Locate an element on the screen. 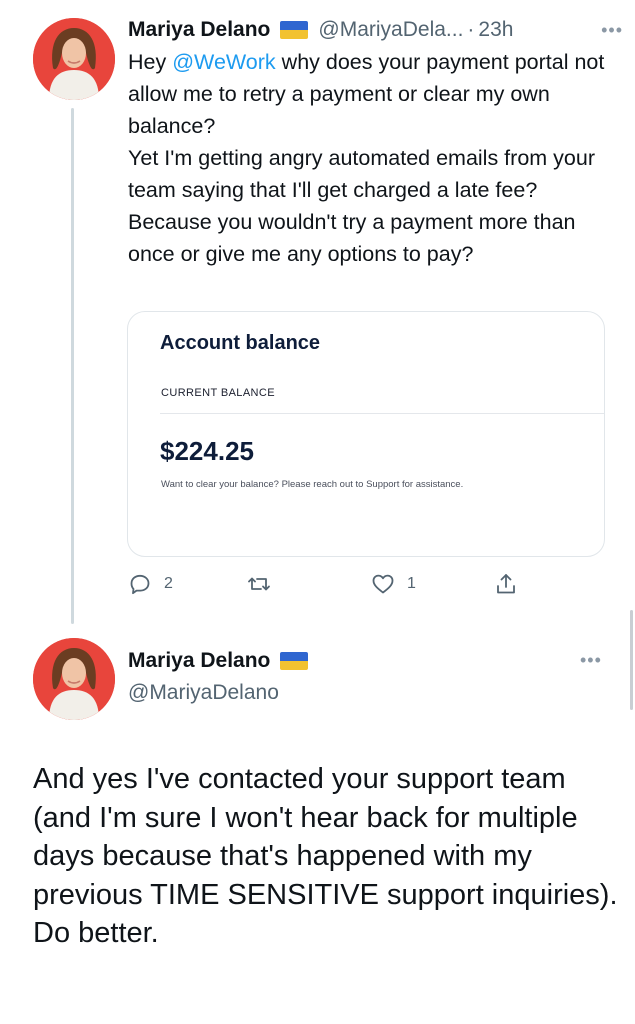 This screenshot has height=1024, width=635. reply-icon is located at coordinates (140, 584).